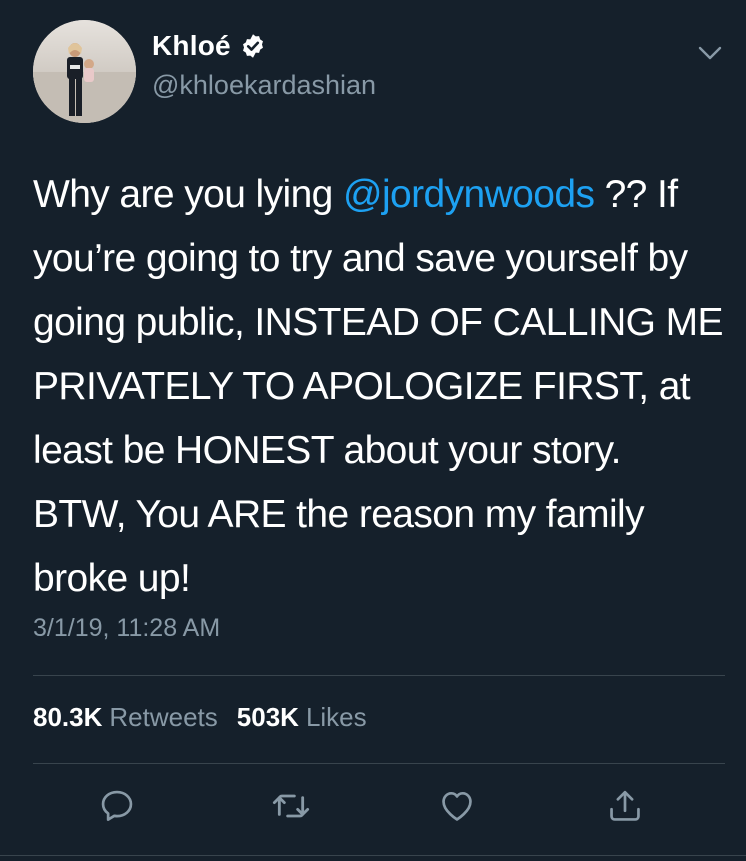 The width and height of the screenshot is (746, 861). Describe the element at coordinates (252, 46) in the screenshot. I see `verified-badge-icon` at that location.